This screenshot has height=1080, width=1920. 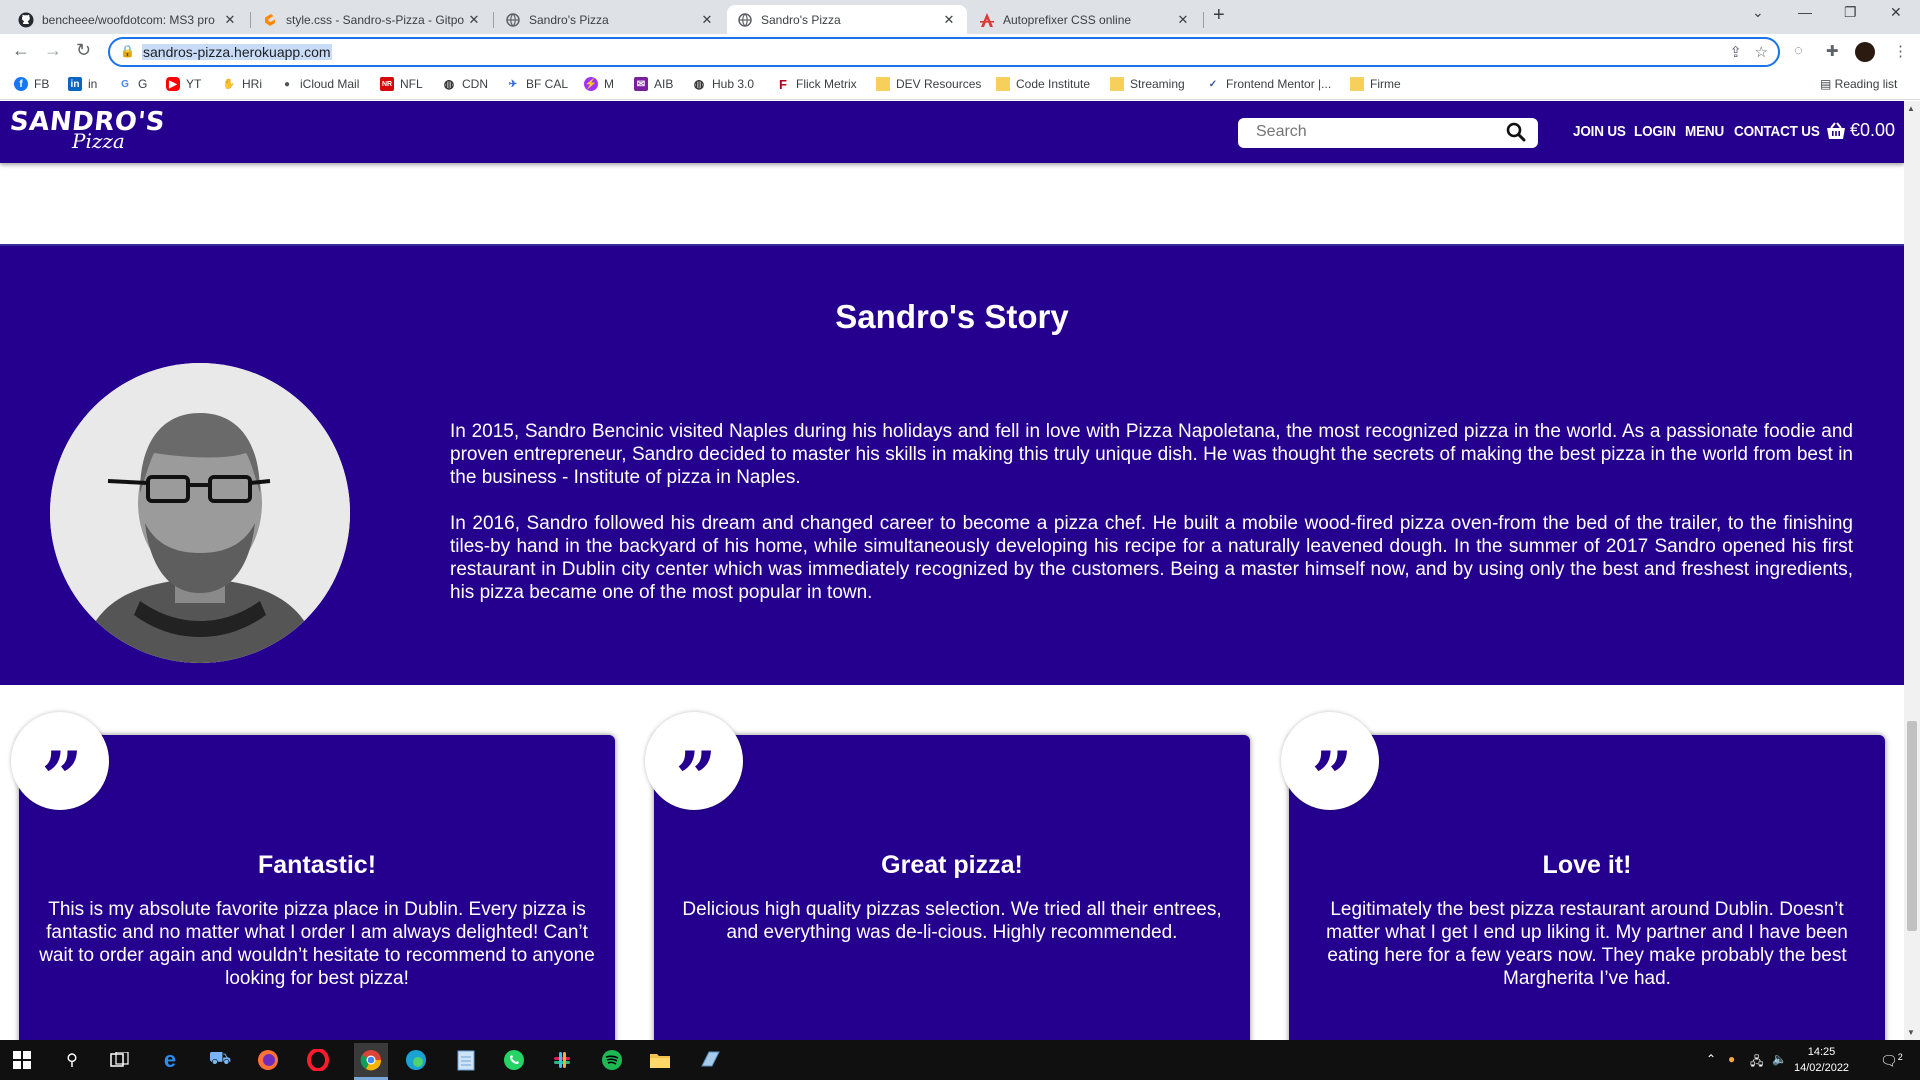 I want to click on search-icon: ⚲, so click(x=72, y=1060).